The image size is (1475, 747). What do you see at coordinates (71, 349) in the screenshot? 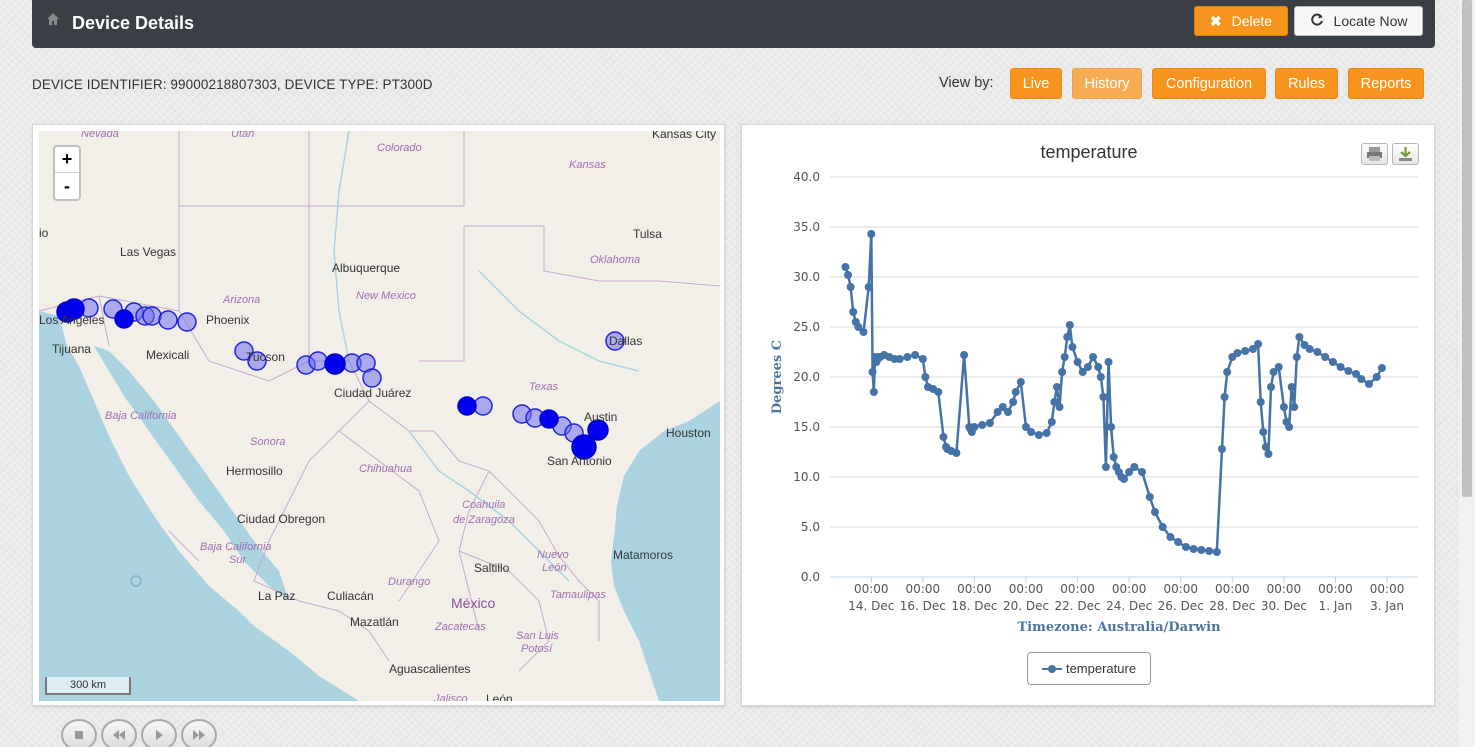
I see `map-label: Tijuana` at bounding box center [71, 349].